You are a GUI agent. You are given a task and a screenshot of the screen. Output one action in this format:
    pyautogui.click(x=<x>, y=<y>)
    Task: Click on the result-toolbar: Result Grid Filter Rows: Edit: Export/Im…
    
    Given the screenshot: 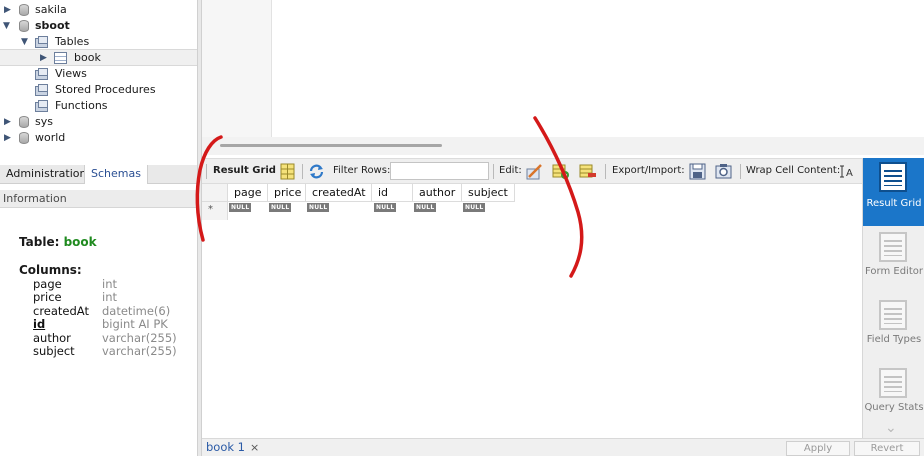 What is the action you would take?
    pyautogui.click(x=532, y=171)
    